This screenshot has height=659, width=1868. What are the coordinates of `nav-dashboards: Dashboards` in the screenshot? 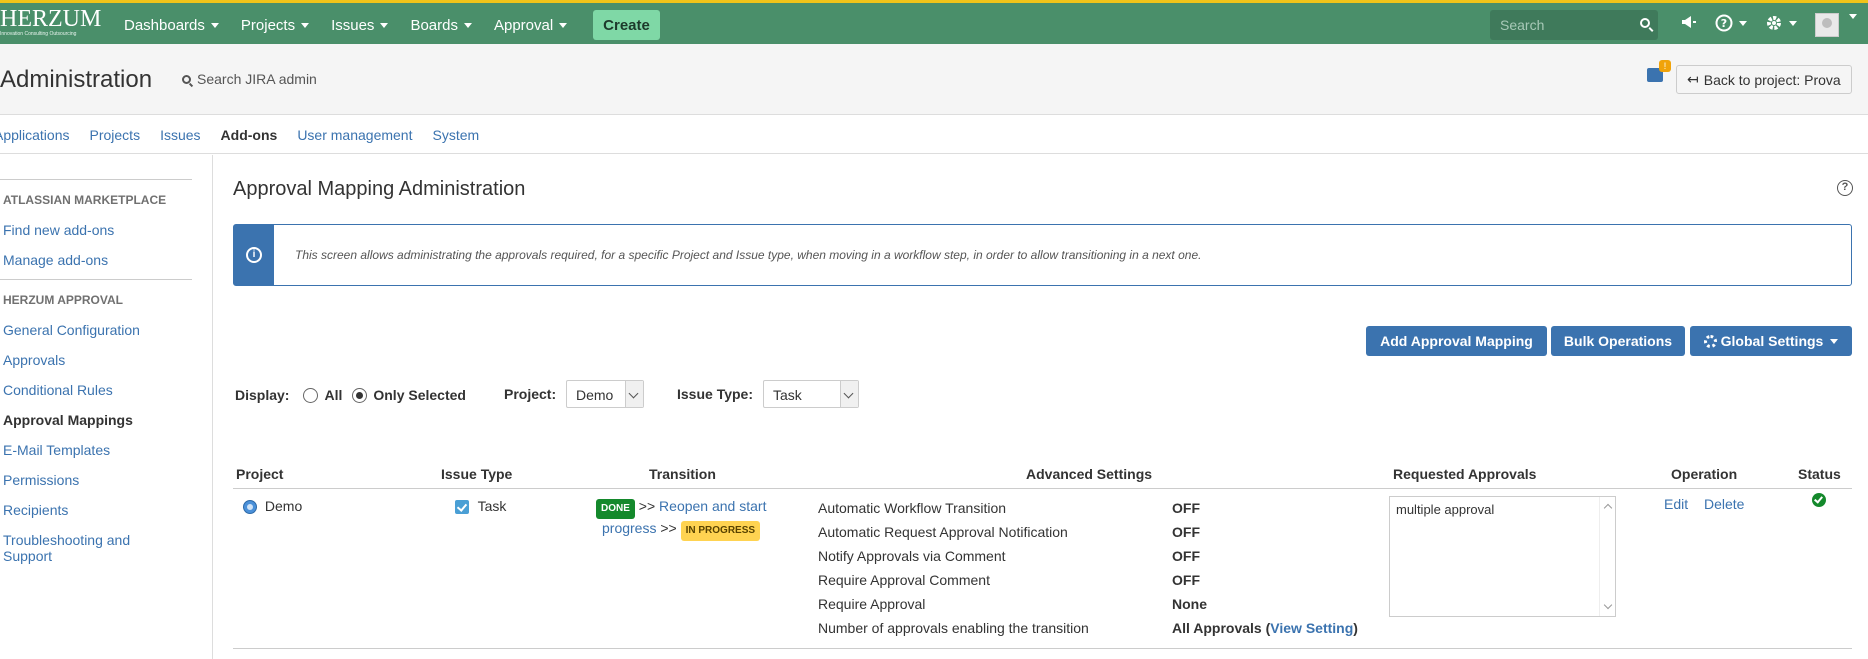 It's located at (171, 25).